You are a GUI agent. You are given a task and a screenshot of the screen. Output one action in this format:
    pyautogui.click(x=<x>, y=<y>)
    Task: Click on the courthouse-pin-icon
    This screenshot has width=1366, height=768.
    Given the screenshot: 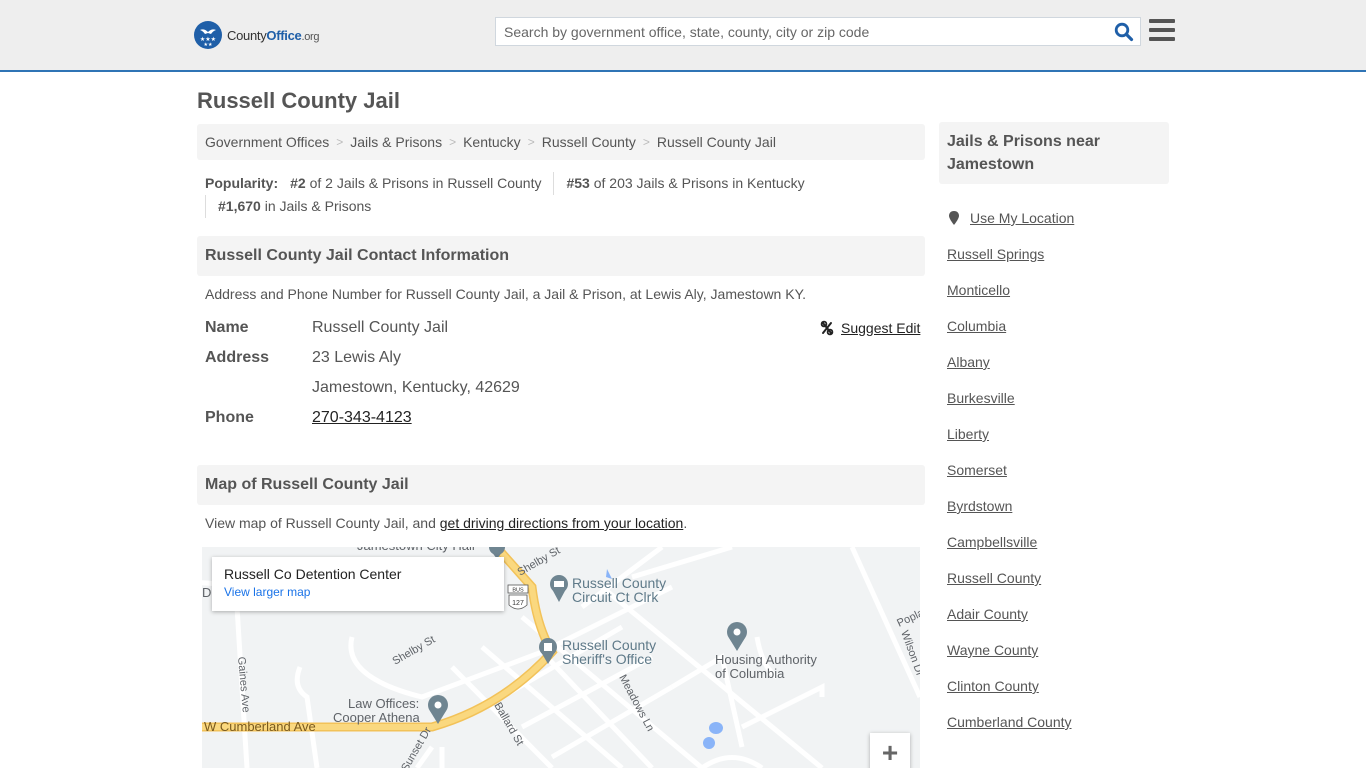 What is the action you would take?
    pyautogui.click(x=559, y=588)
    